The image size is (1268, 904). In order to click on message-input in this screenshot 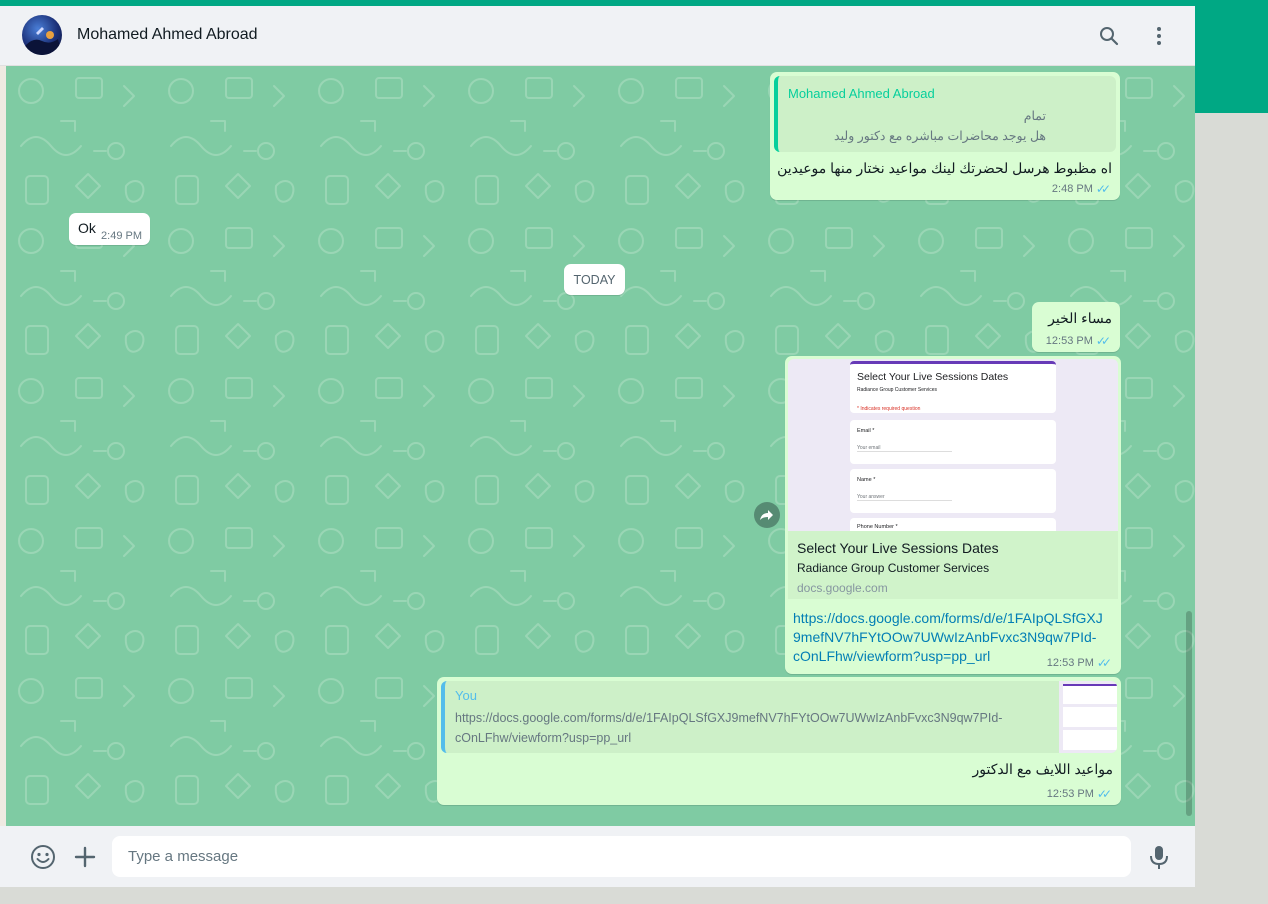, I will do `click(621, 856)`.